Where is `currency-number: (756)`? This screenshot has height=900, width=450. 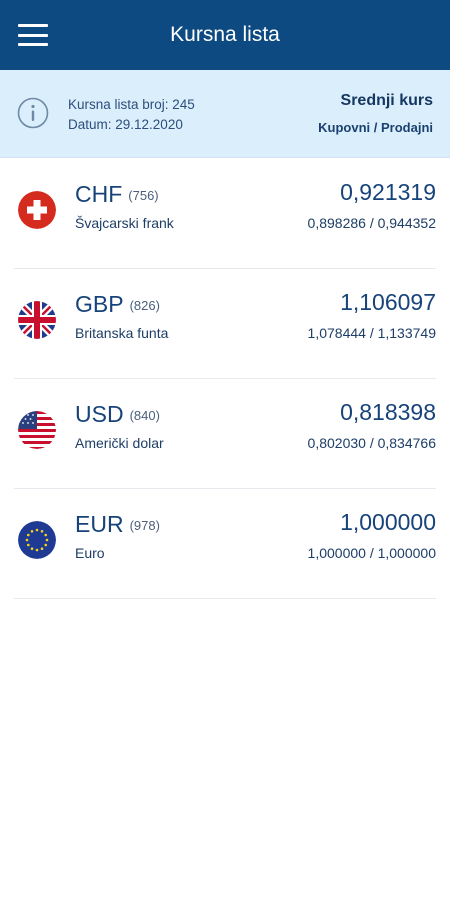 currency-number: (756) is located at coordinates (143, 195).